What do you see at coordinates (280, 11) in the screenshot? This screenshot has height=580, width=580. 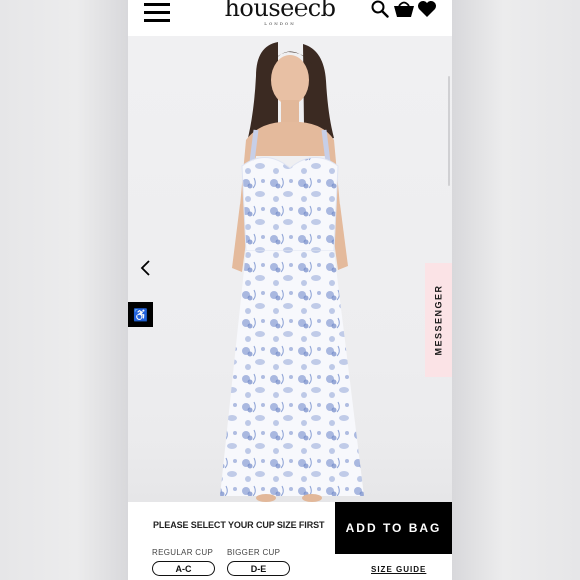 I see `brand-logo: house℮cb` at bounding box center [280, 11].